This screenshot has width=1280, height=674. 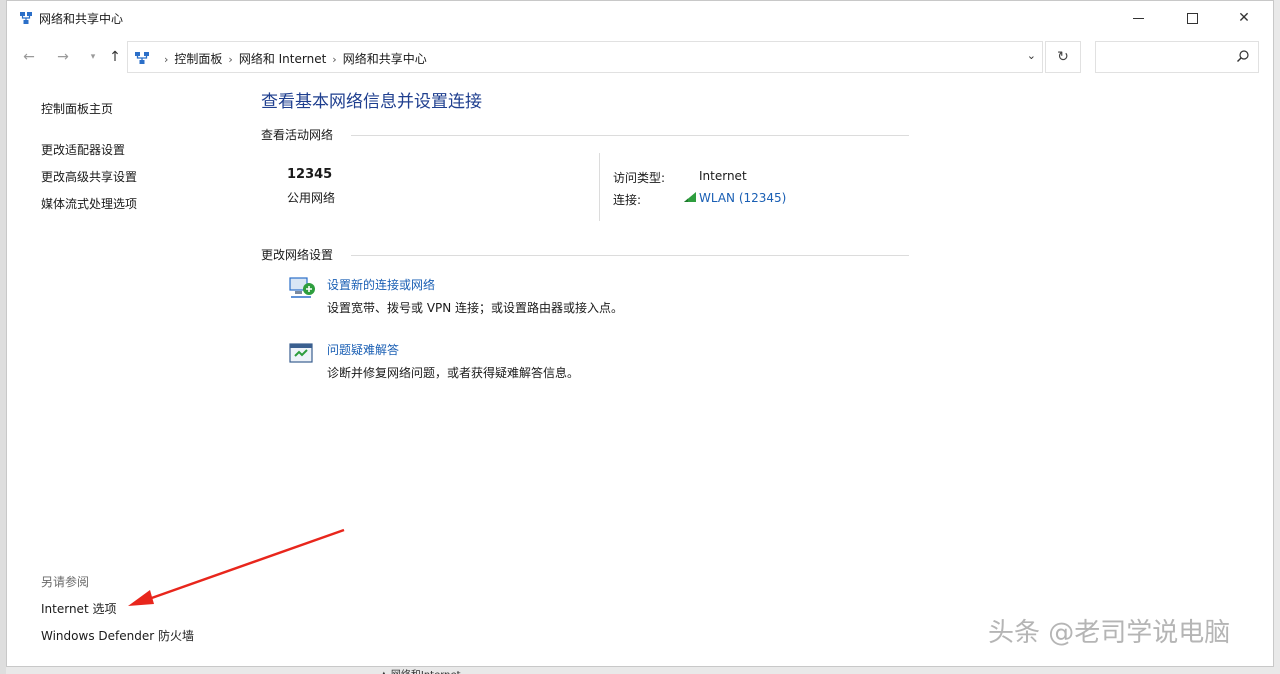 What do you see at coordinates (1109, 633) in the screenshot?
I see `watermark-text: 头条 @老司学说电脑` at bounding box center [1109, 633].